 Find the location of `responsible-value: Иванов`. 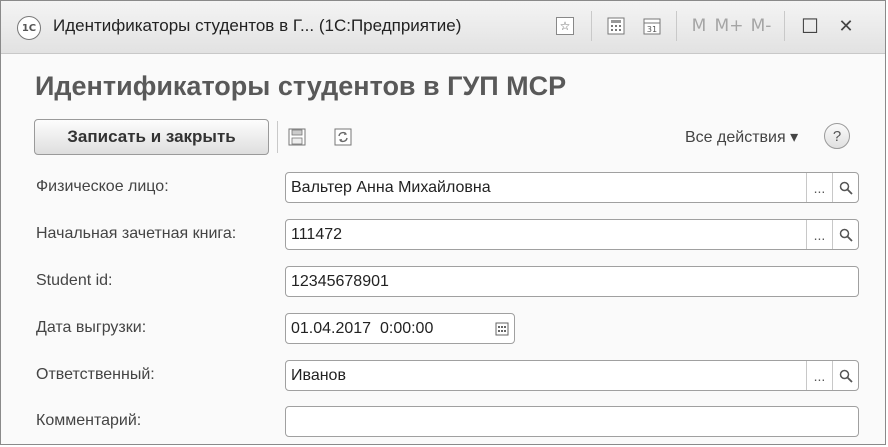

responsible-value: Иванов is located at coordinates (318, 375).